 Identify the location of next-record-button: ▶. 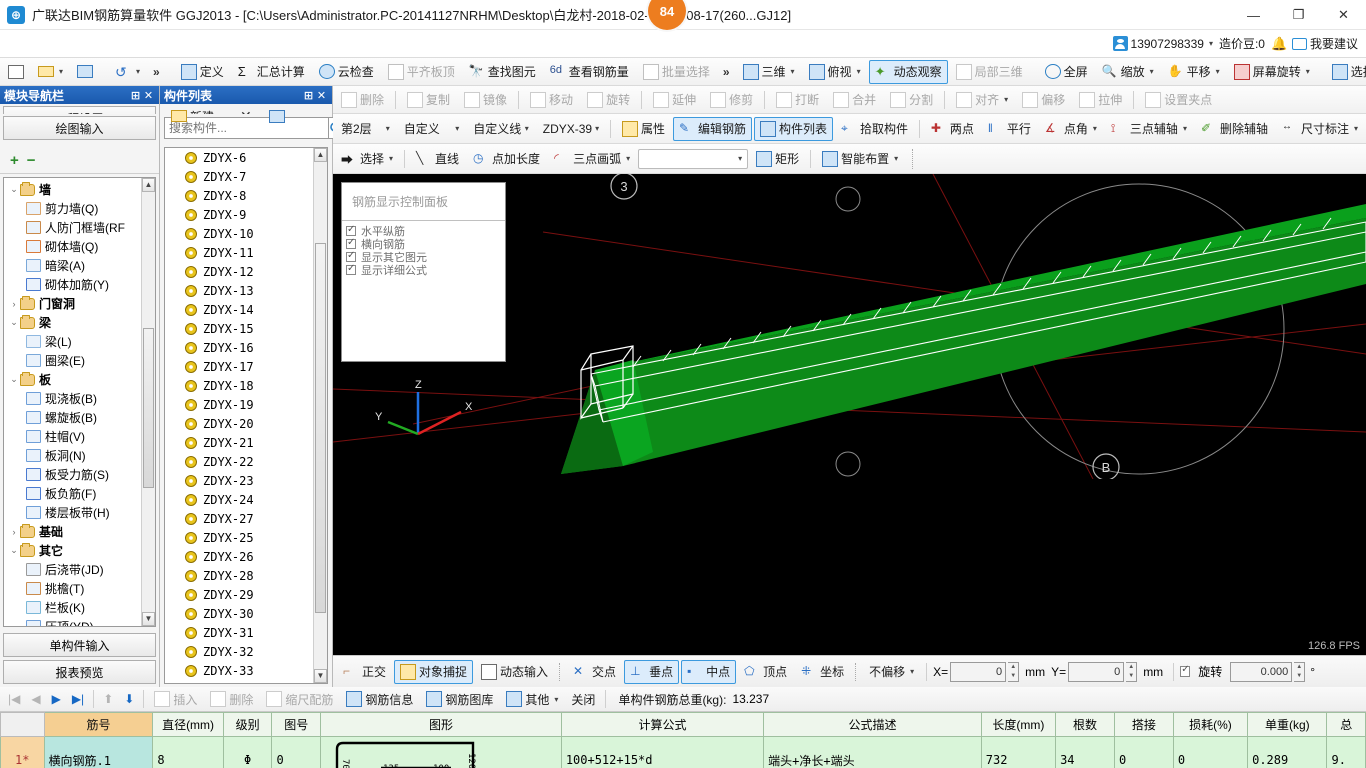
(56, 699).